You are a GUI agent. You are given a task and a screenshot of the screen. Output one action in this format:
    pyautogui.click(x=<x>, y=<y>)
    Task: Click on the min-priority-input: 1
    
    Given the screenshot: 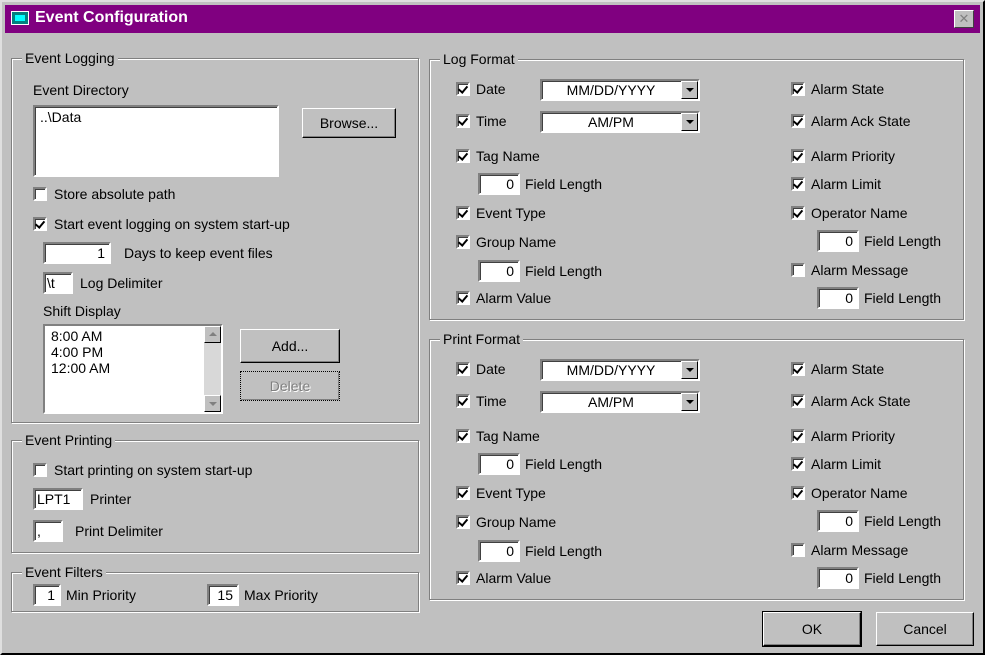 What is the action you would take?
    pyautogui.click(x=47, y=595)
    